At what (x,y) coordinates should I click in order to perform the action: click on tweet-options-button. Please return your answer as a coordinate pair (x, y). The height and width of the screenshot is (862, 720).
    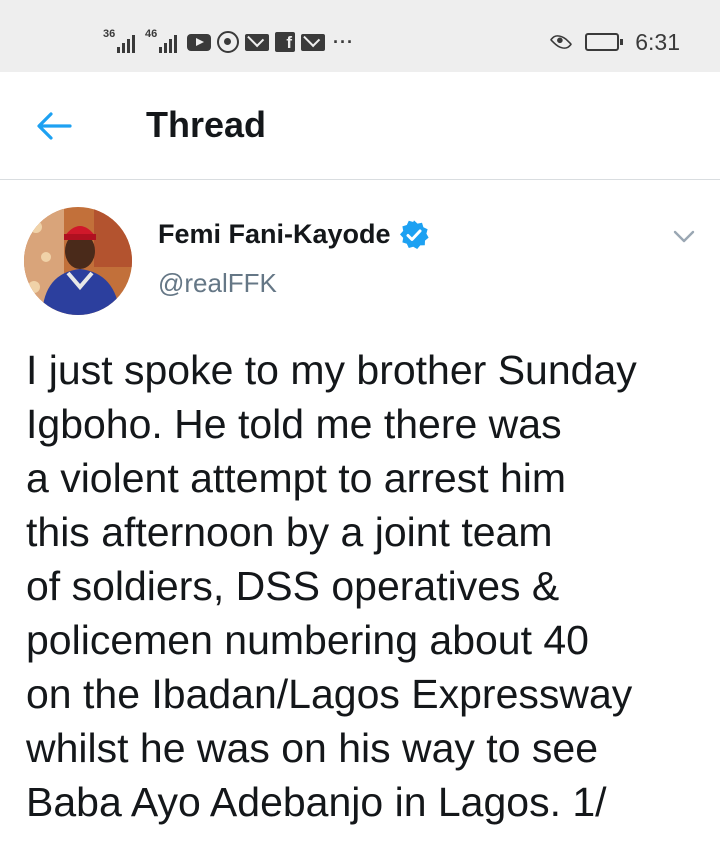
    Looking at the image, I should click on (684, 237).